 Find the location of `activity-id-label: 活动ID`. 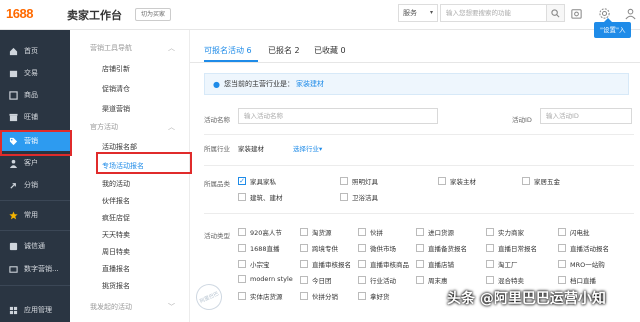

activity-id-label: 活动ID is located at coordinates (522, 120).